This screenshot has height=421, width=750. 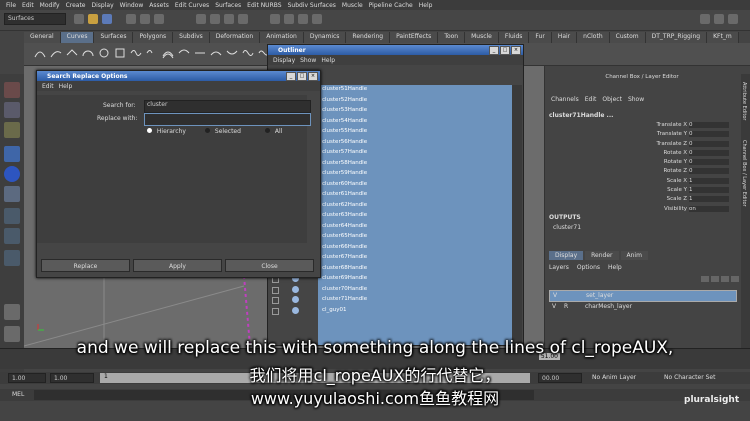 I want to click on menu-item-edit-nurbs: Edit NURBS, so click(x=264, y=5).